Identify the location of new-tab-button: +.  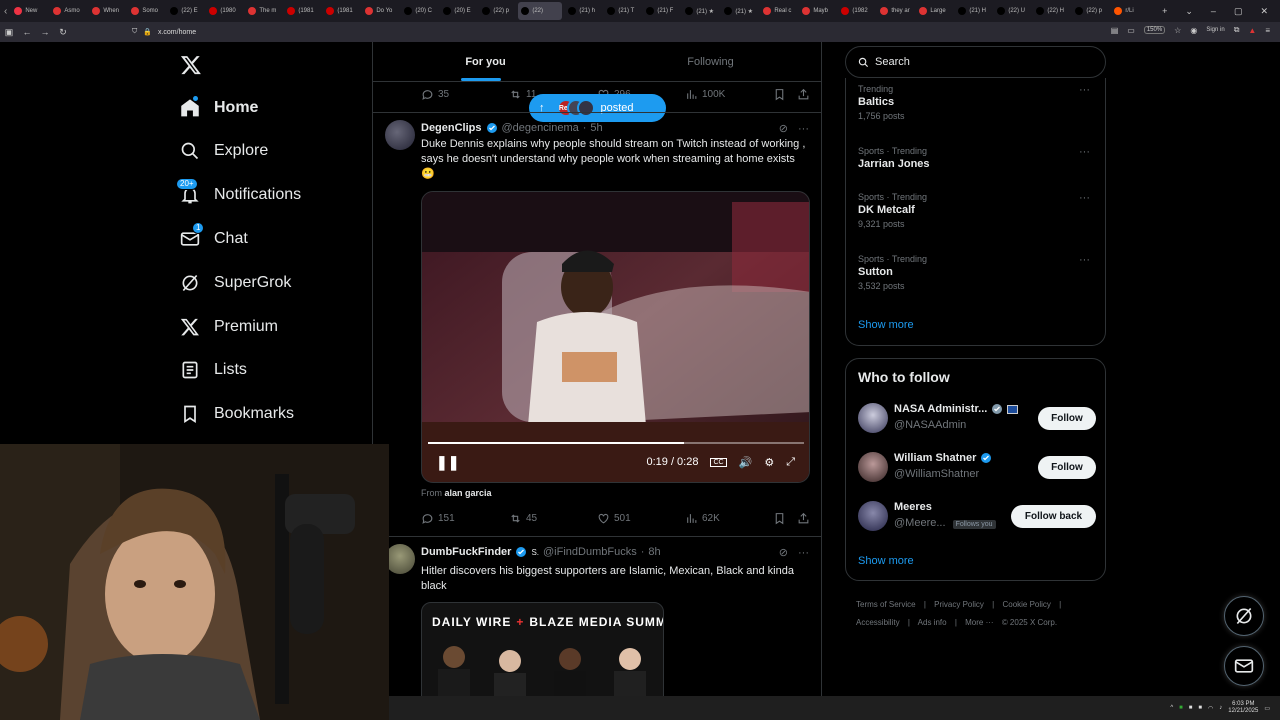
(1164, 11).